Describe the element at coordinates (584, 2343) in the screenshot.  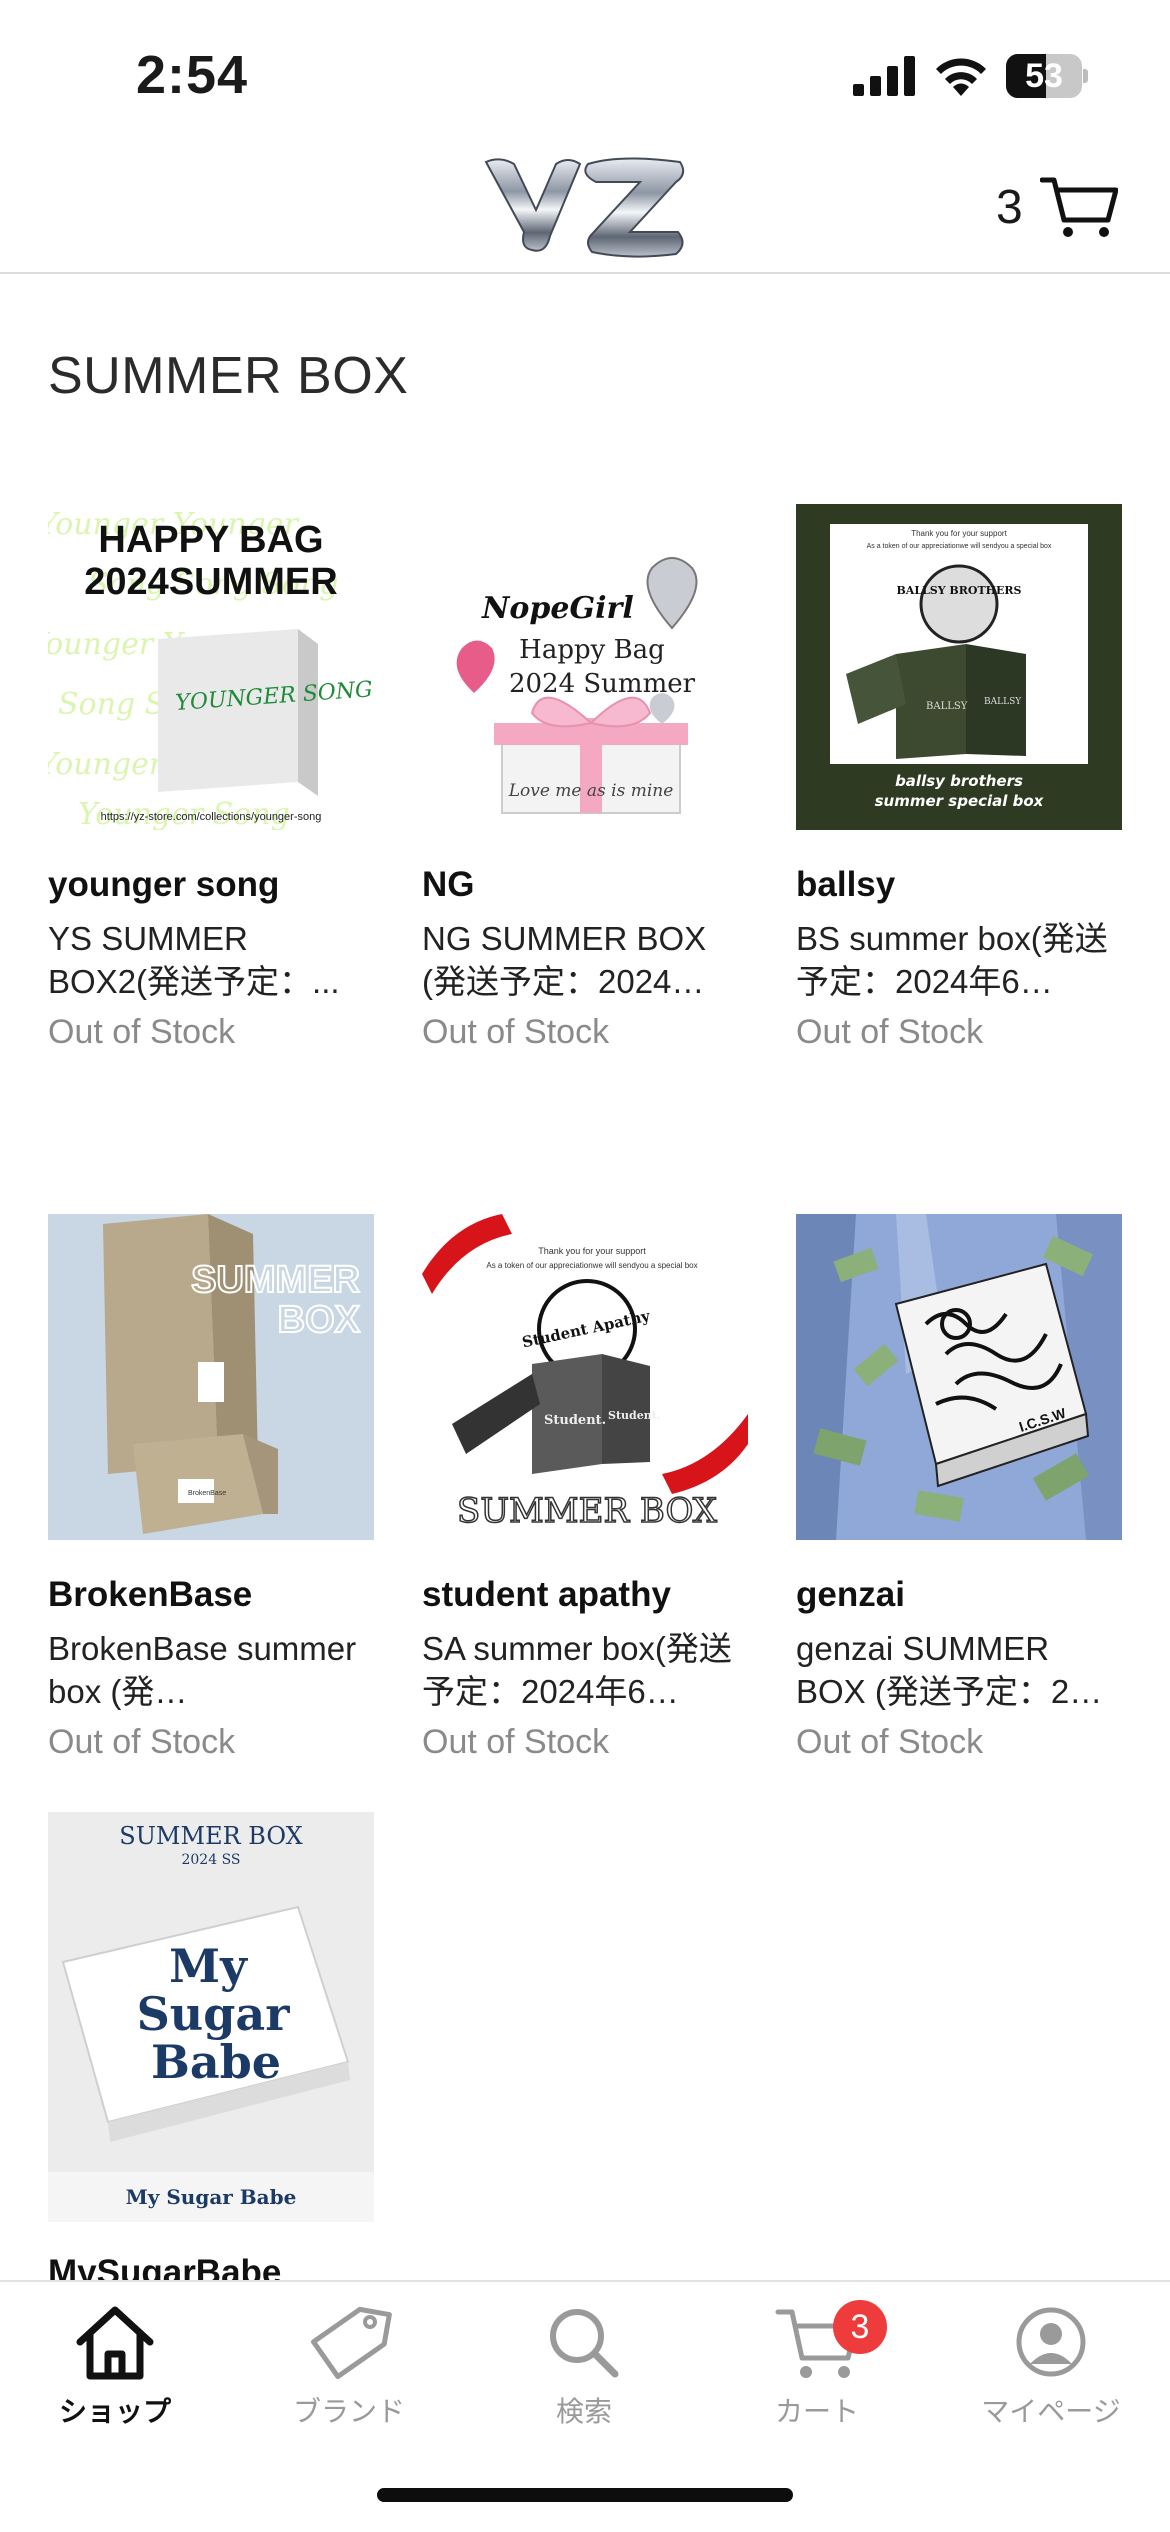
I see `search-icon` at that location.